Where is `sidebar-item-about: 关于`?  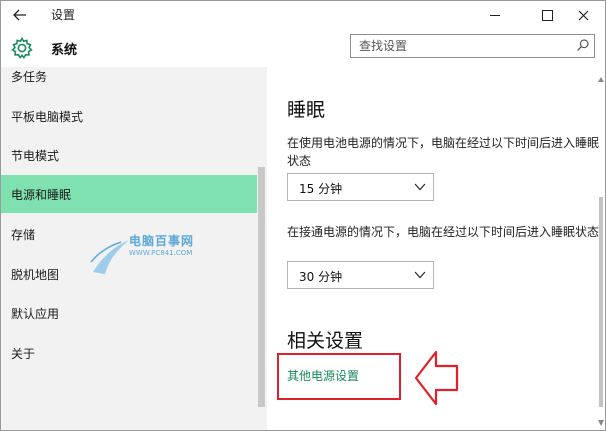
sidebar-item-about: 关于 is located at coordinates (129, 353).